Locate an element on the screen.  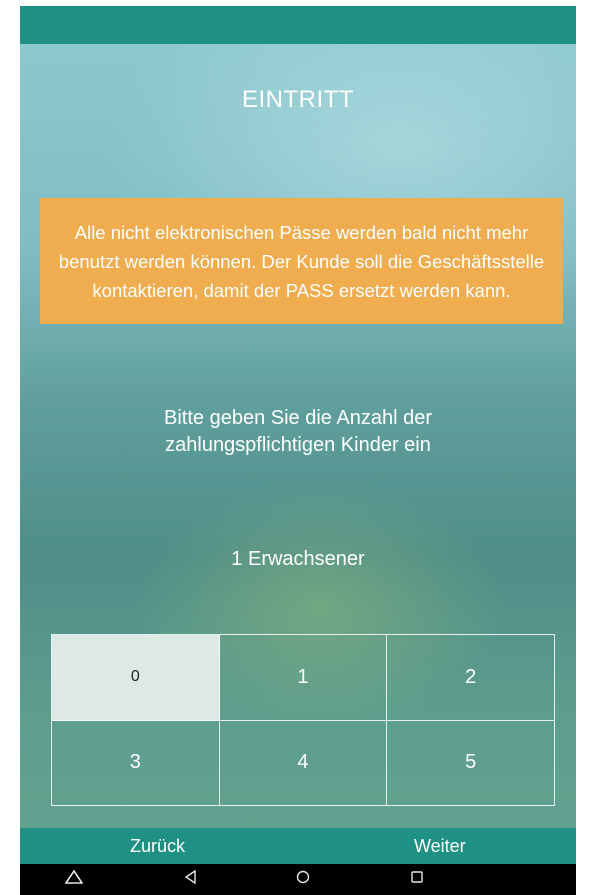
key-4: 4 is located at coordinates (303, 763).